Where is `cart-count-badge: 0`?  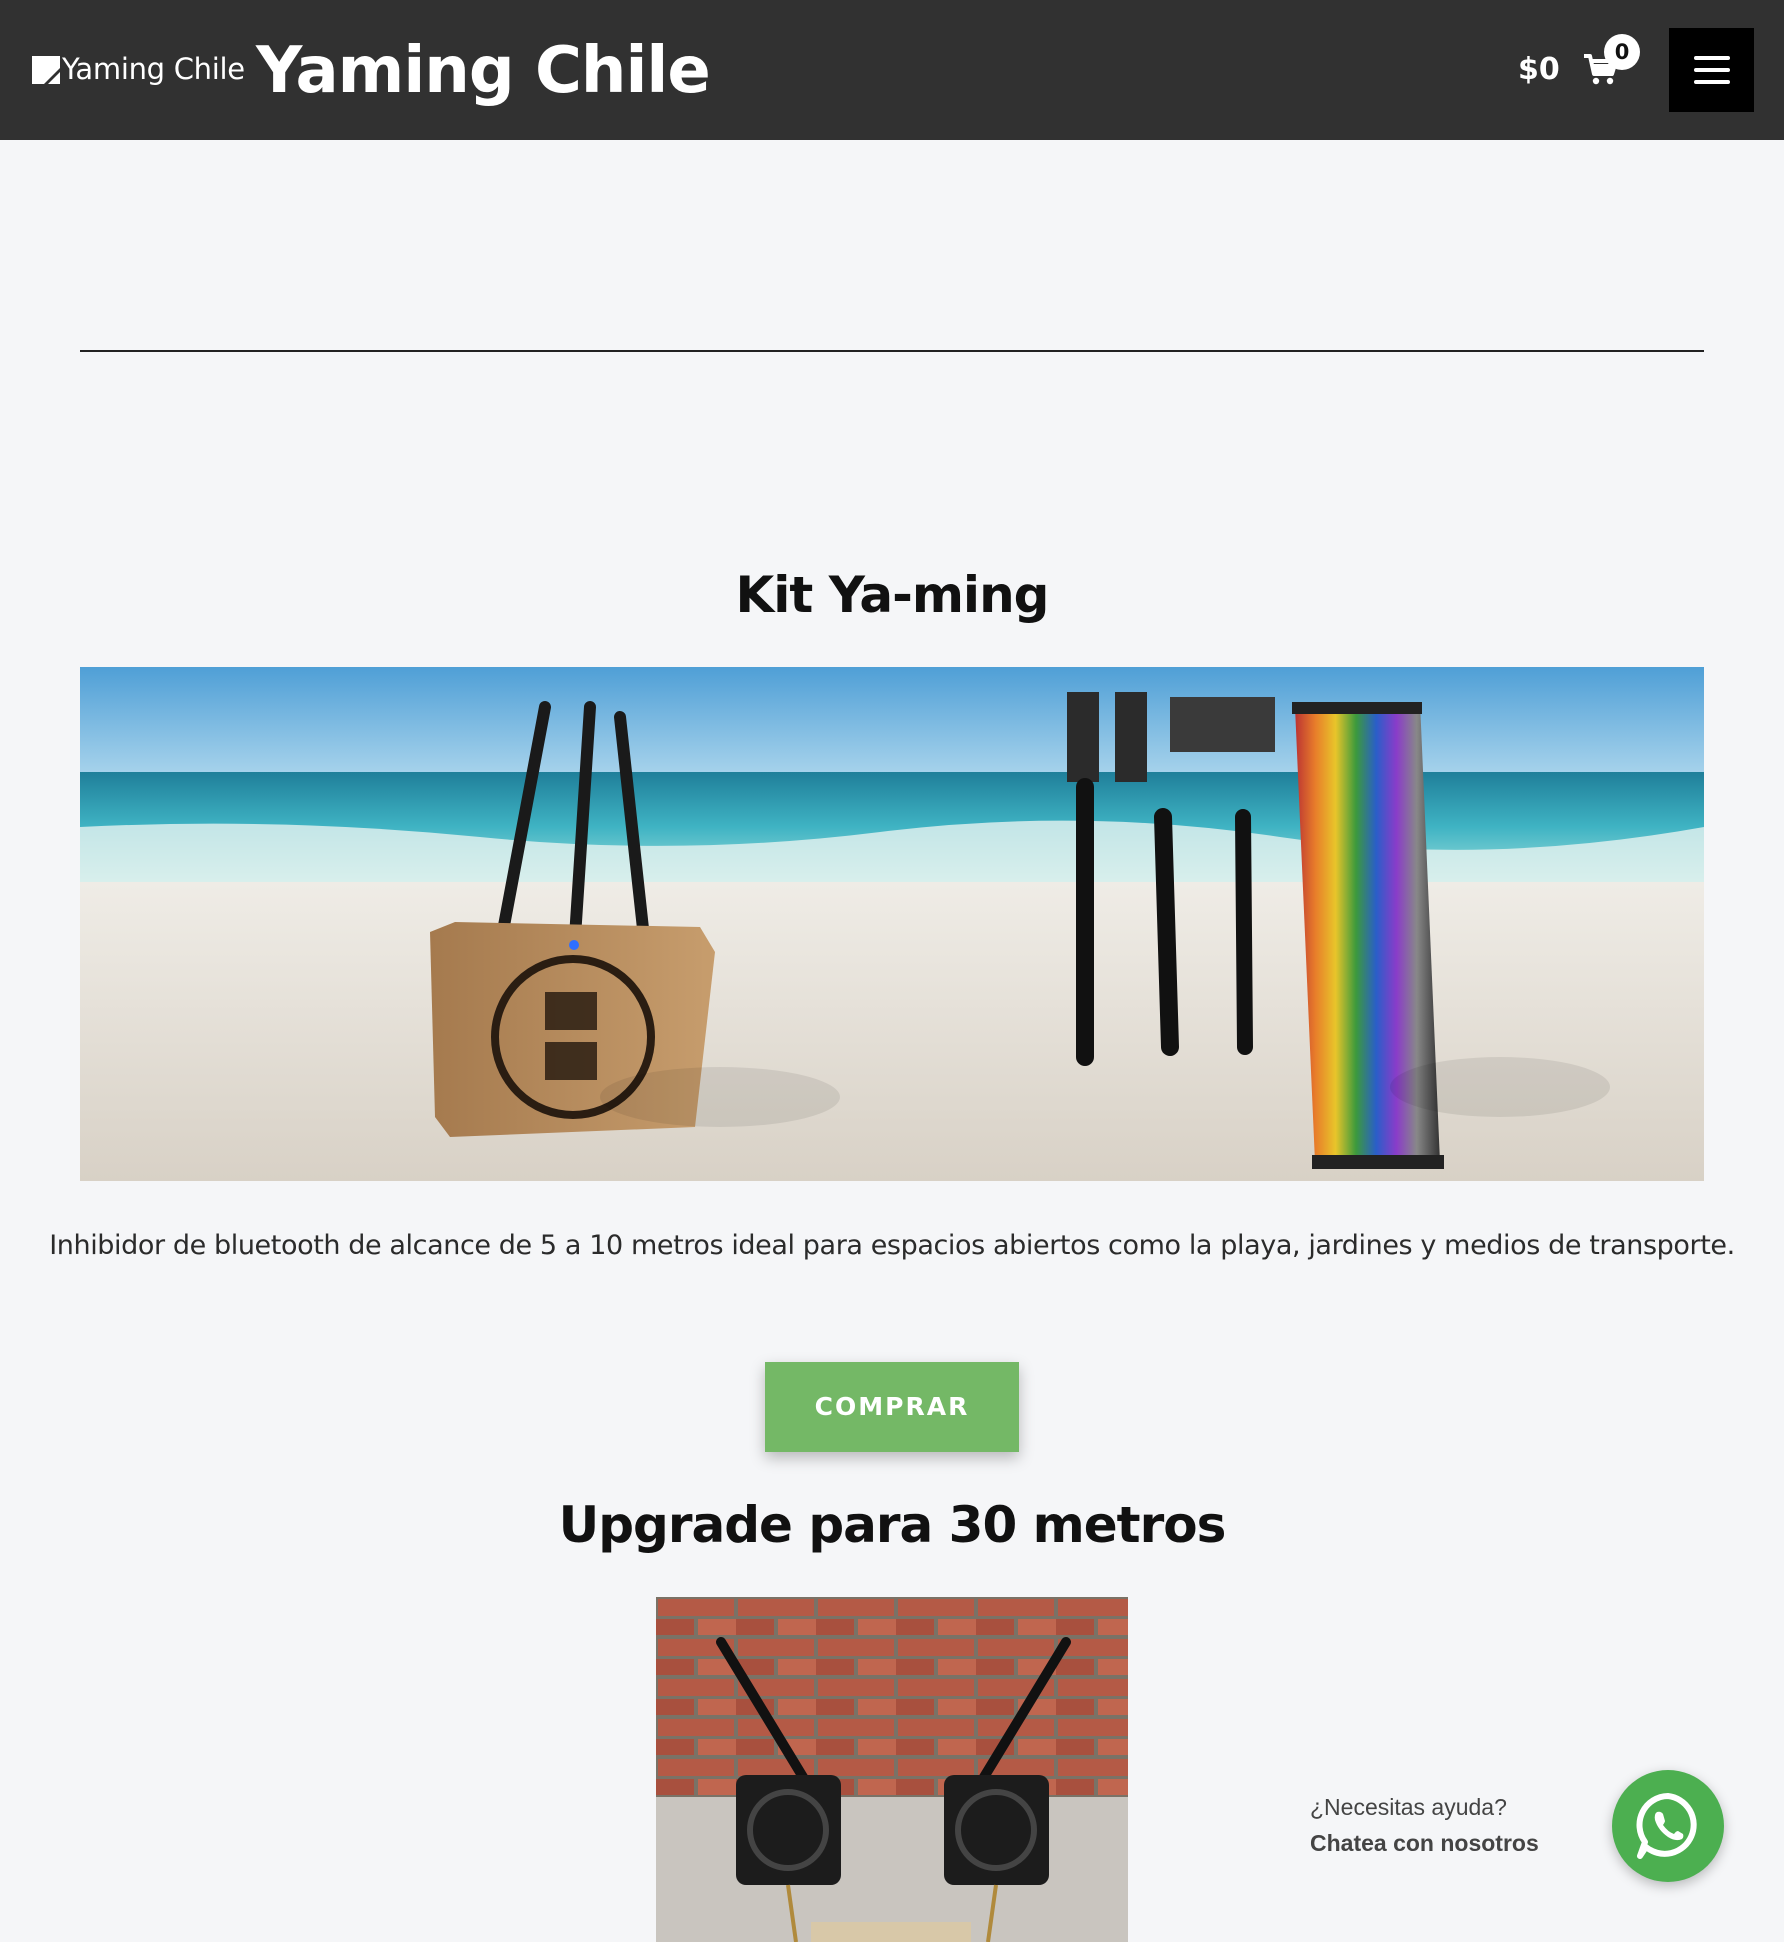 cart-count-badge: 0 is located at coordinates (1622, 52).